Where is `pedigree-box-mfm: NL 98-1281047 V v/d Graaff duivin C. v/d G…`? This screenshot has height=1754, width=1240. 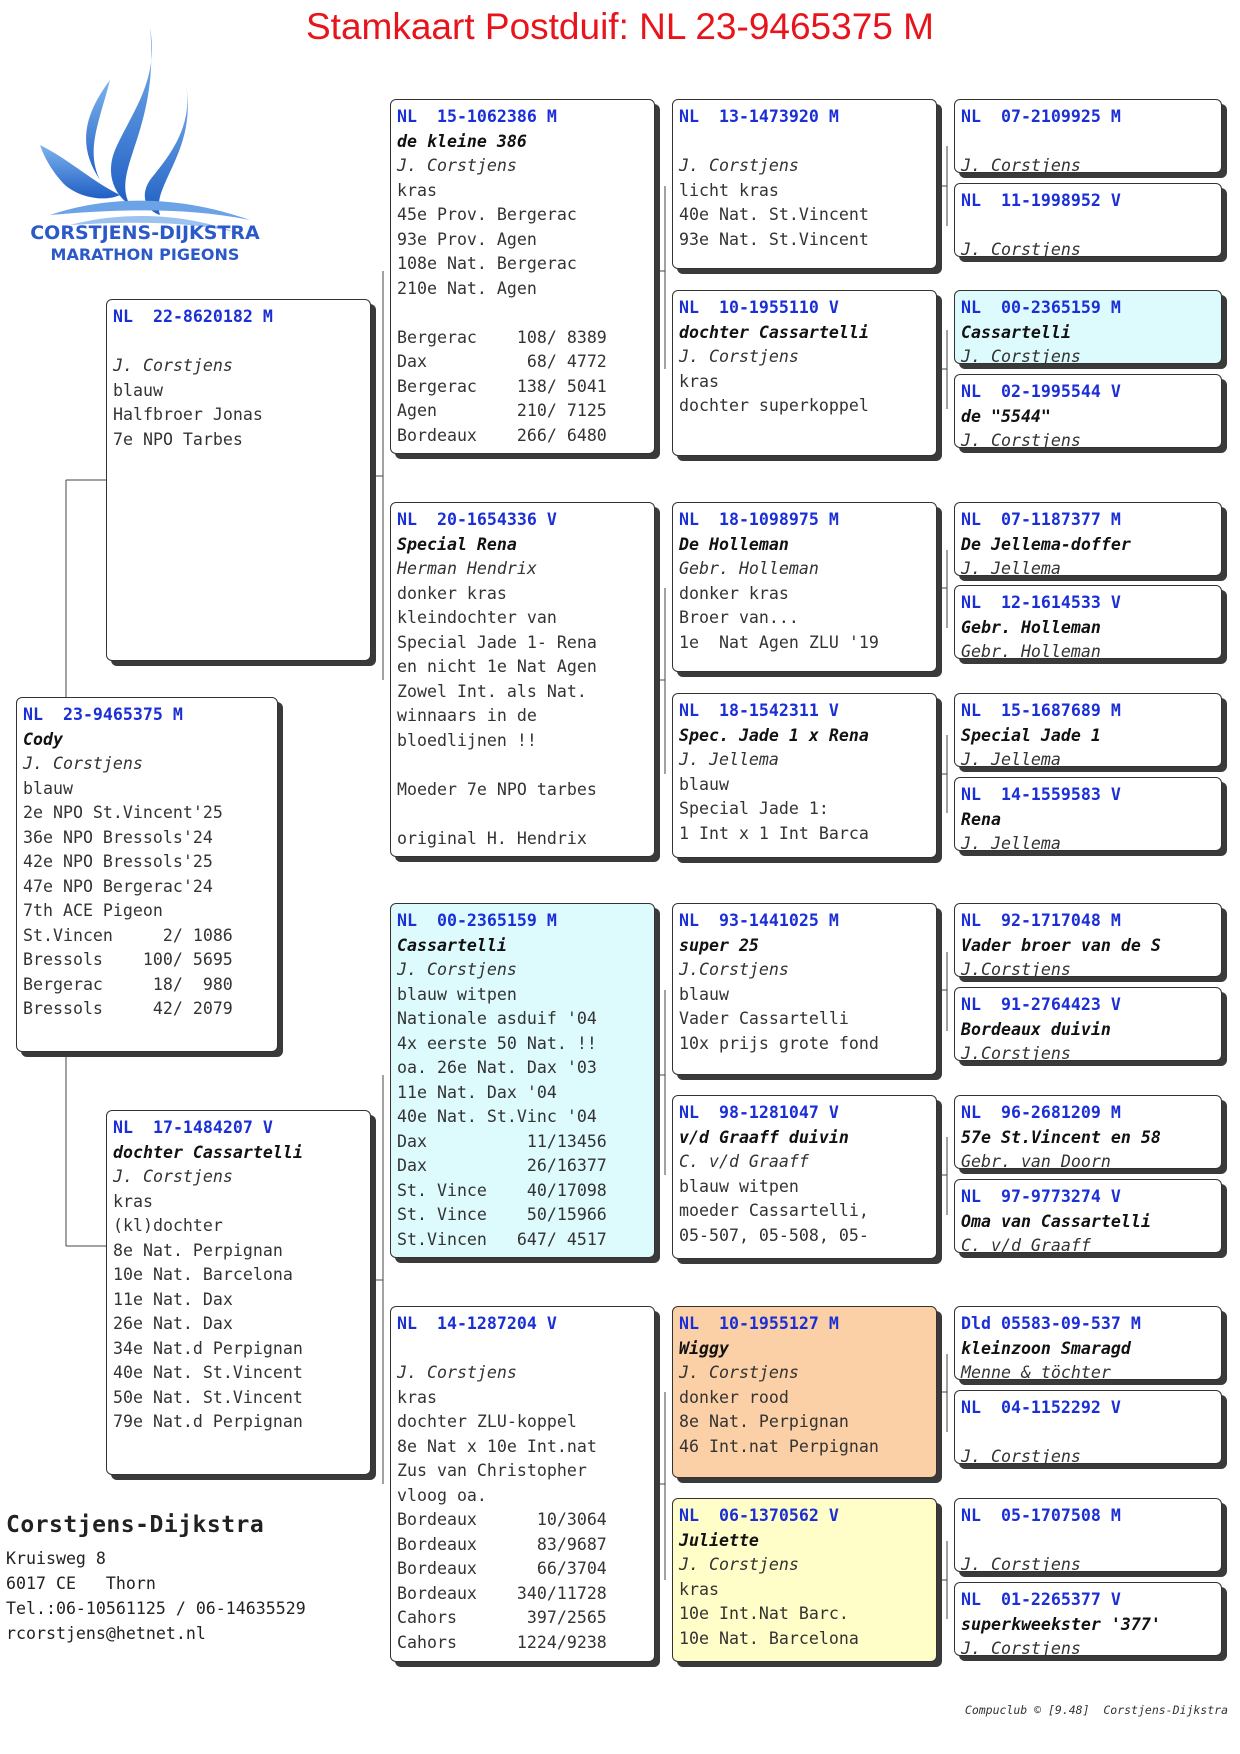
pedigree-box-mfm: NL 98-1281047 V v/d Graaff duivin C. v/d G… is located at coordinates (804, 1177).